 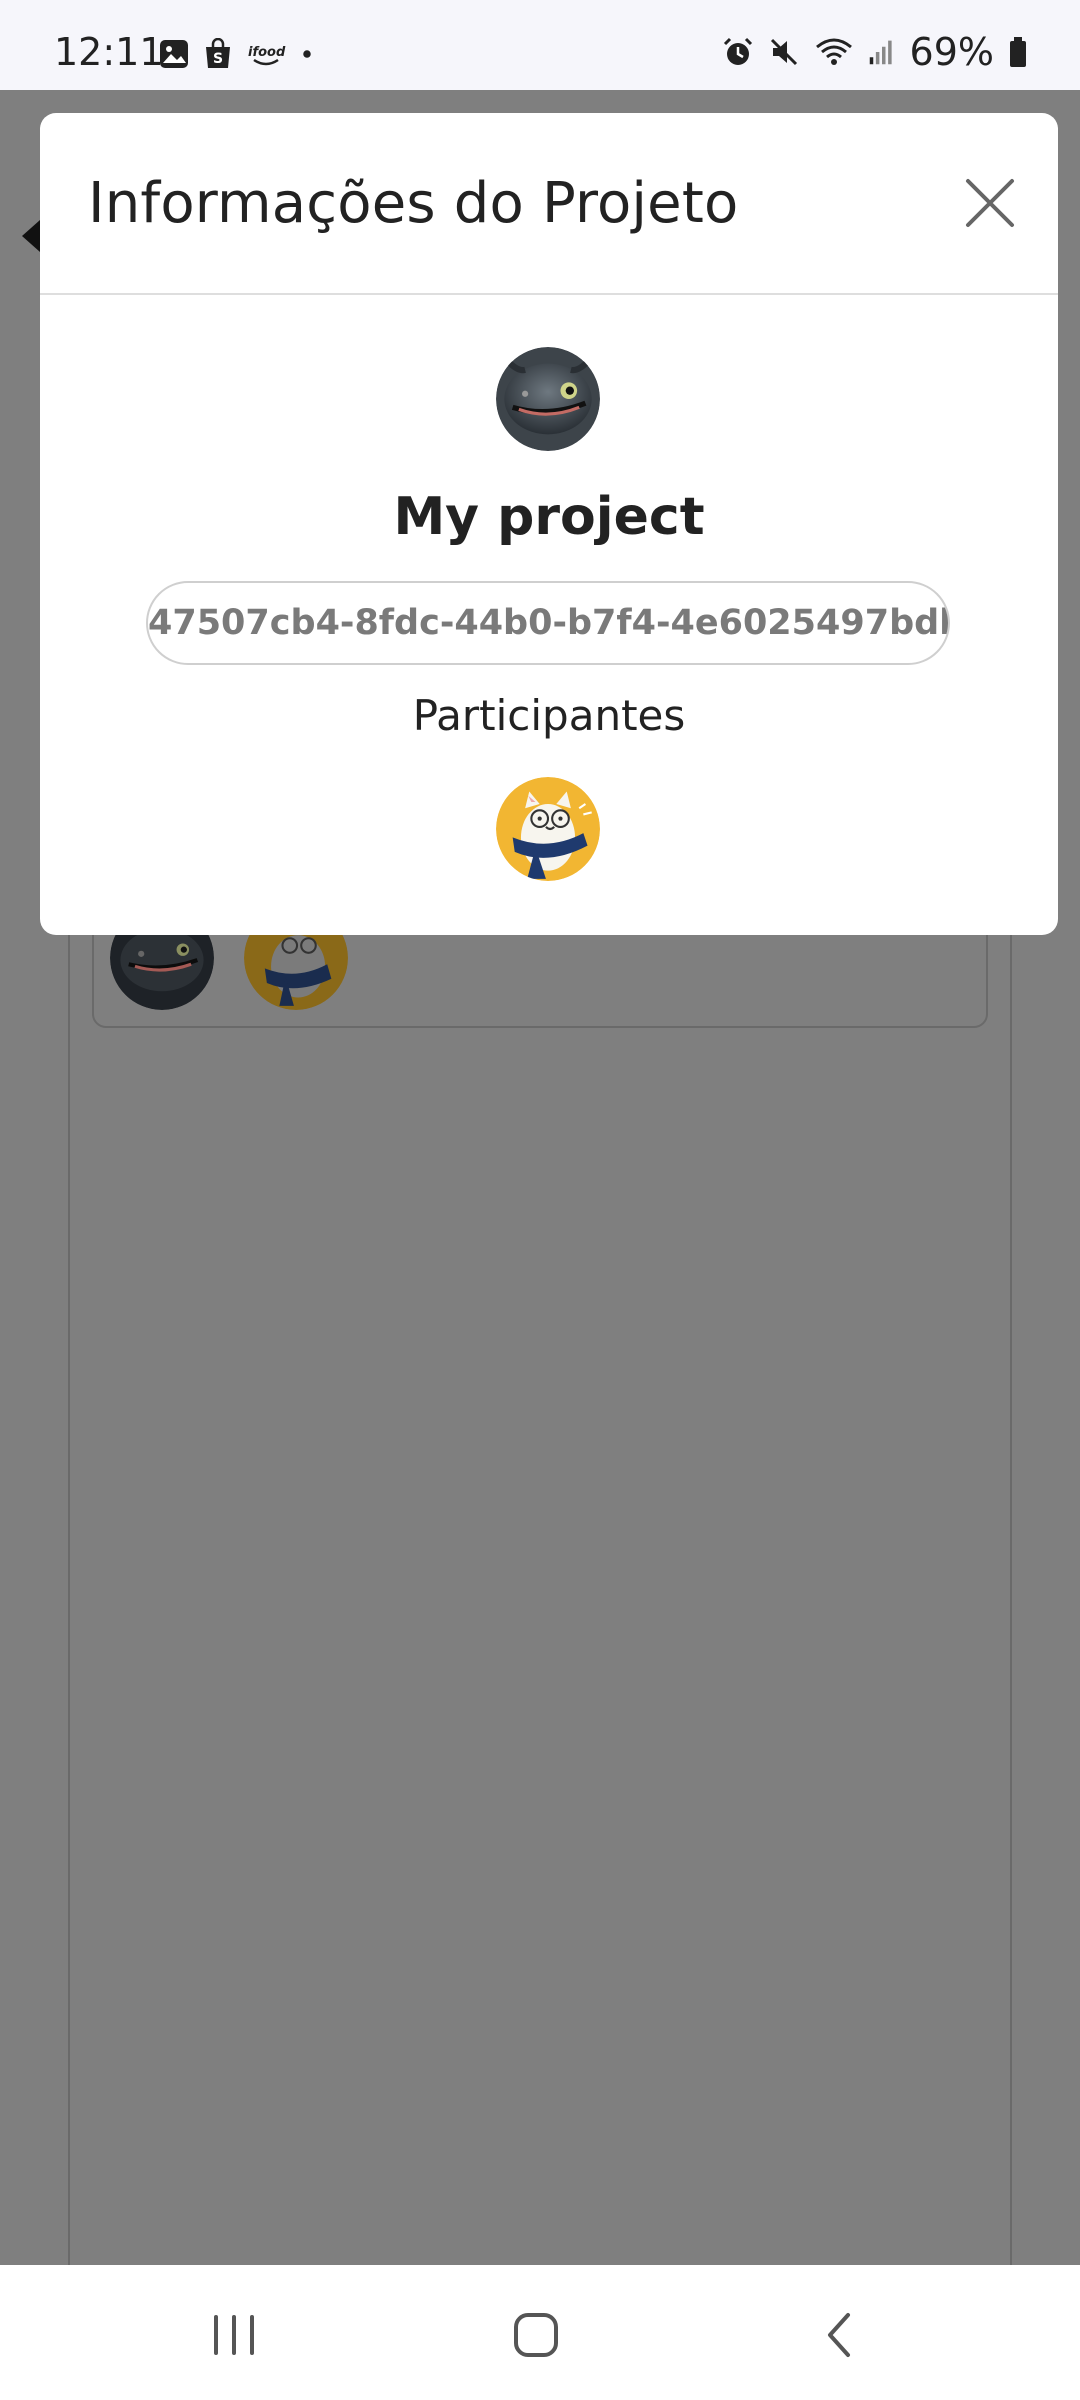 I want to click on project-avatar, so click(x=548, y=399).